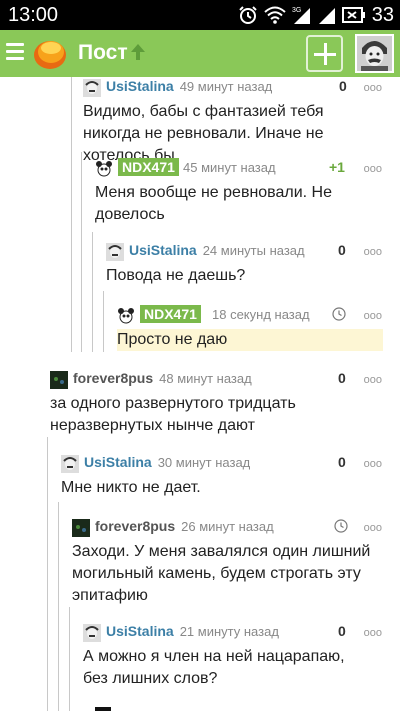 The height and width of the screenshot is (711, 400). What do you see at coordinates (33, 15) in the screenshot?
I see `status-time: 13:00` at bounding box center [33, 15].